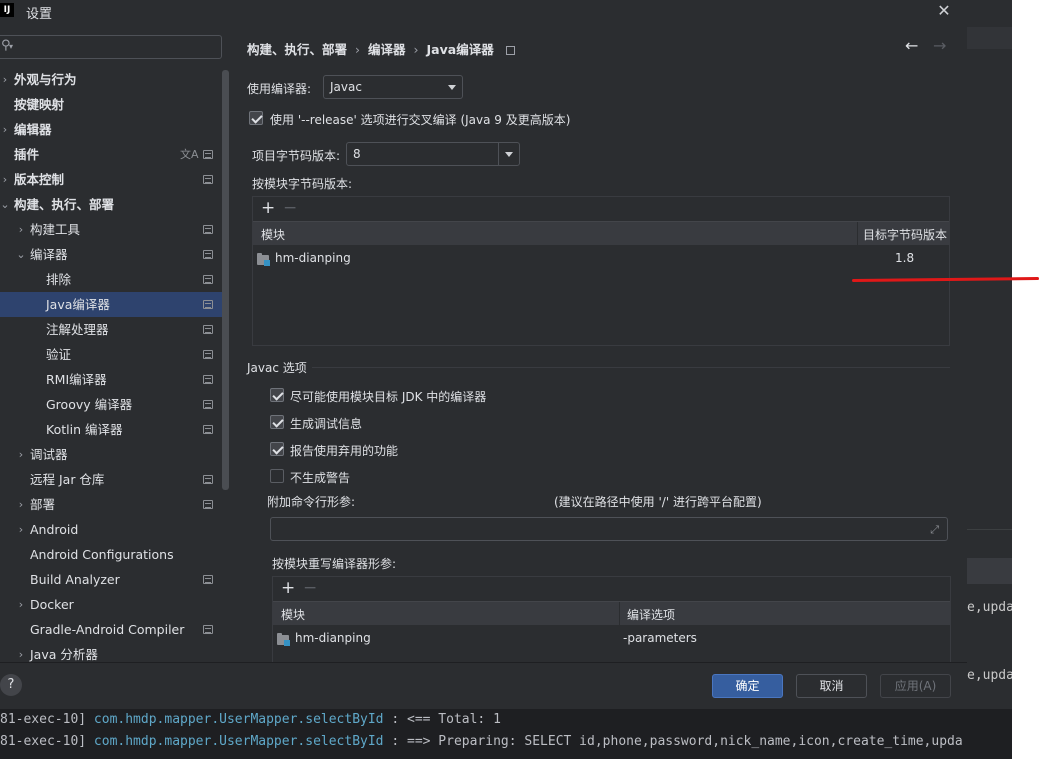 This screenshot has width=1040, height=759. I want to click on sidebar-item: › 构建工具, so click(111, 229).